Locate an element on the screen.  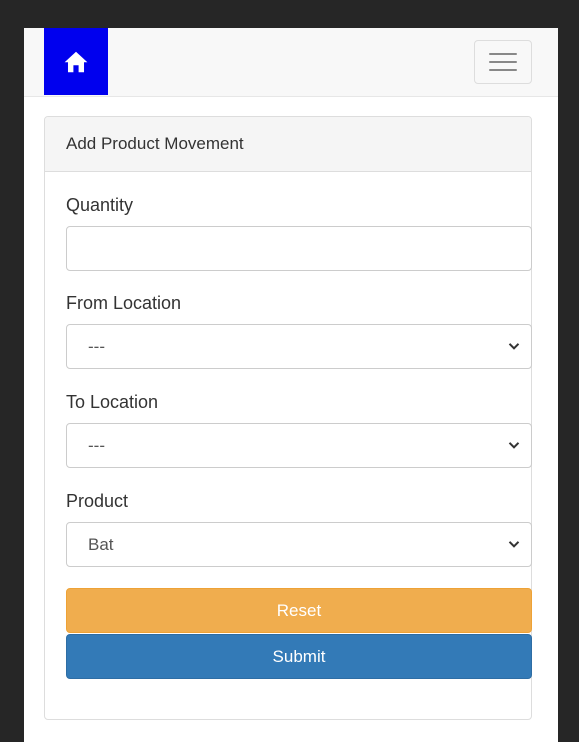
reset-button: Reset is located at coordinates (299, 610).